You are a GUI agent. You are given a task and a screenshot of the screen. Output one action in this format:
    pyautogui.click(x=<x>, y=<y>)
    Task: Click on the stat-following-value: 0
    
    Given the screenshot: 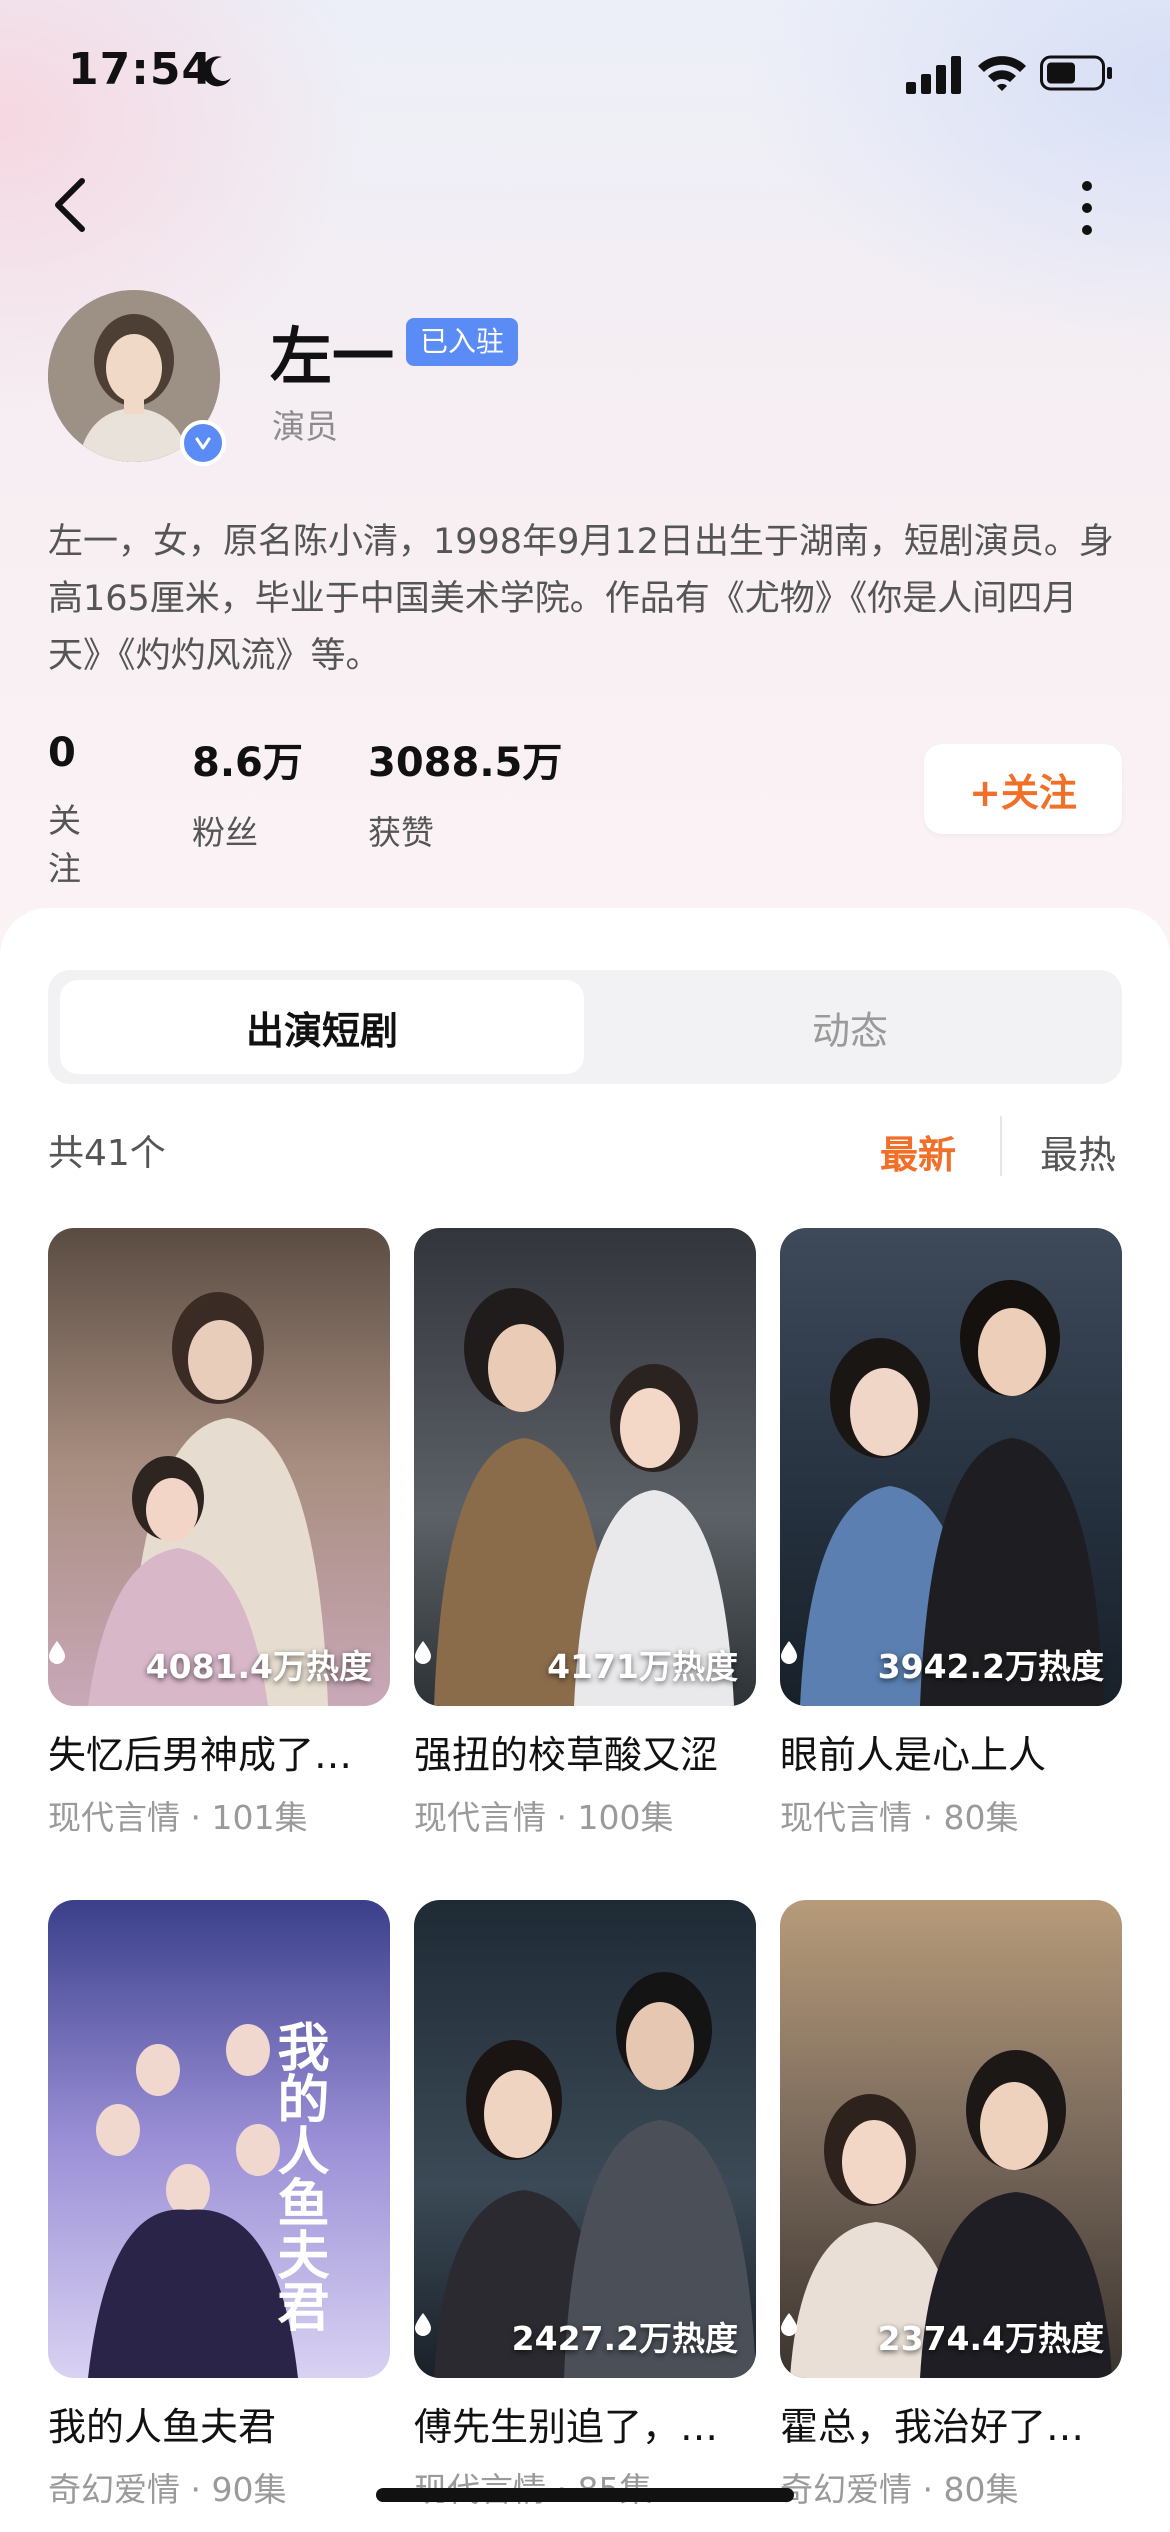 What is the action you would take?
    pyautogui.click(x=62, y=753)
    